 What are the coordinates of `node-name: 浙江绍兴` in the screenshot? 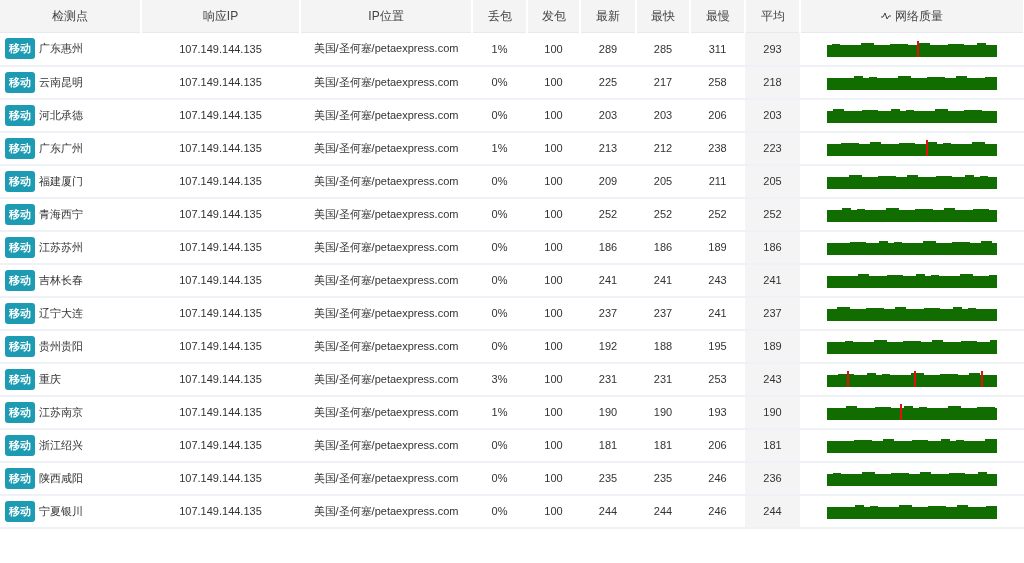 It's located at (61, 444).